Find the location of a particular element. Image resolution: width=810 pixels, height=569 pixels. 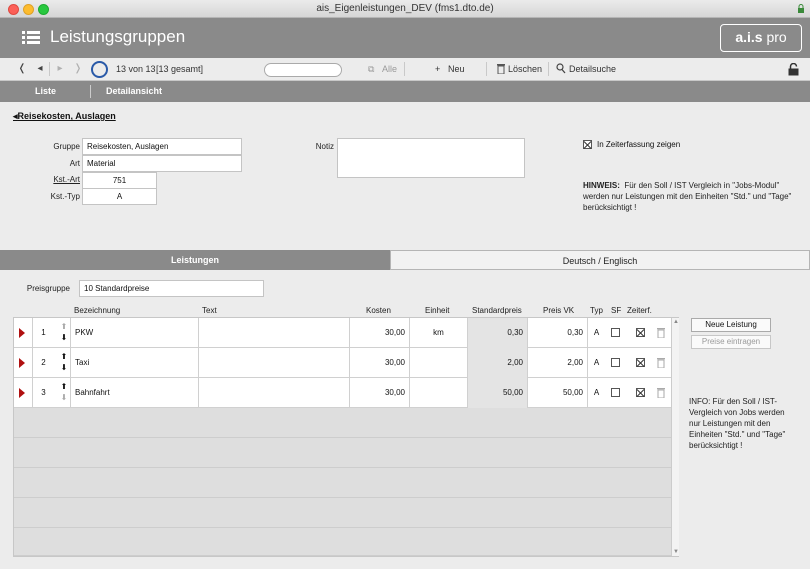

bezeichnung-cell: PKW is located at coordinates (134, 333).